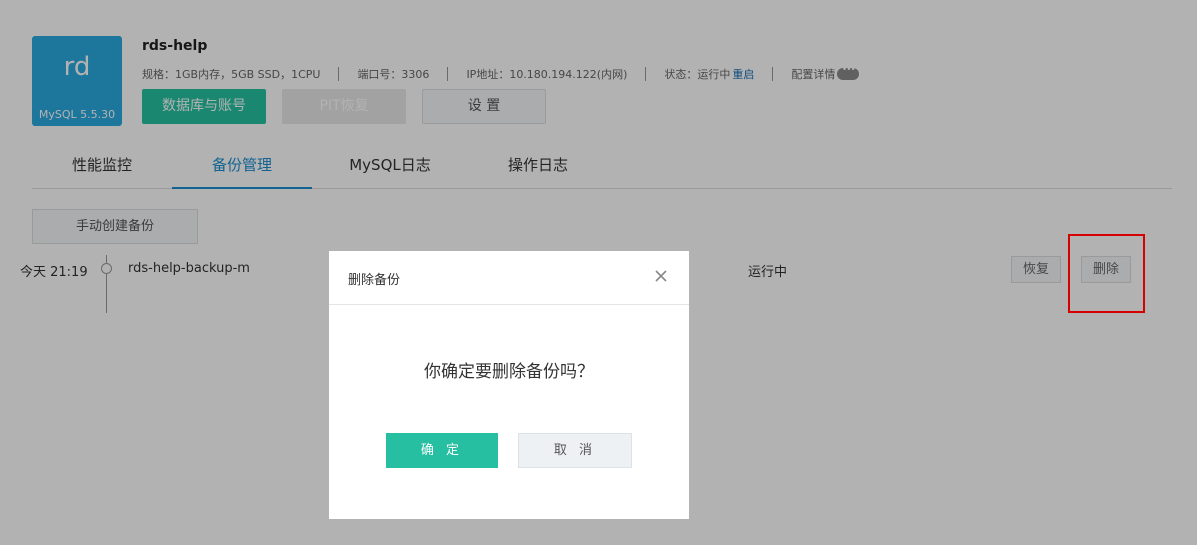 Image resolution: width=1197 pixels, height=545 pixels. Describe the element at coordinates (509, 385) in the screenshot. I see `delete-backup-dialog: 删除备份 你确定要删除备份吗？ 确 定 取 消` at that location.